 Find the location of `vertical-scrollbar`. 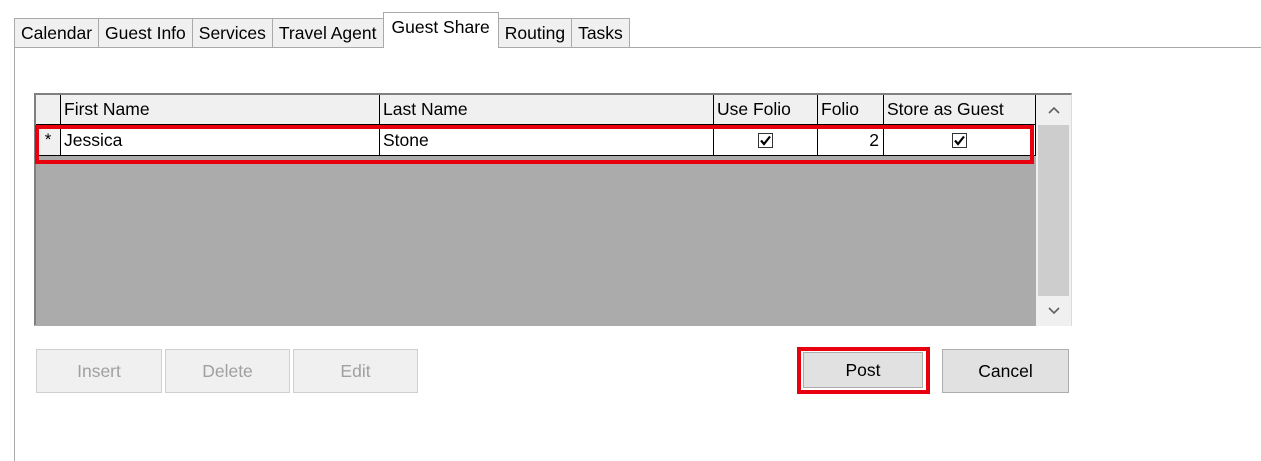

vertical-scrollbar is located at coordinates (1053, 210).